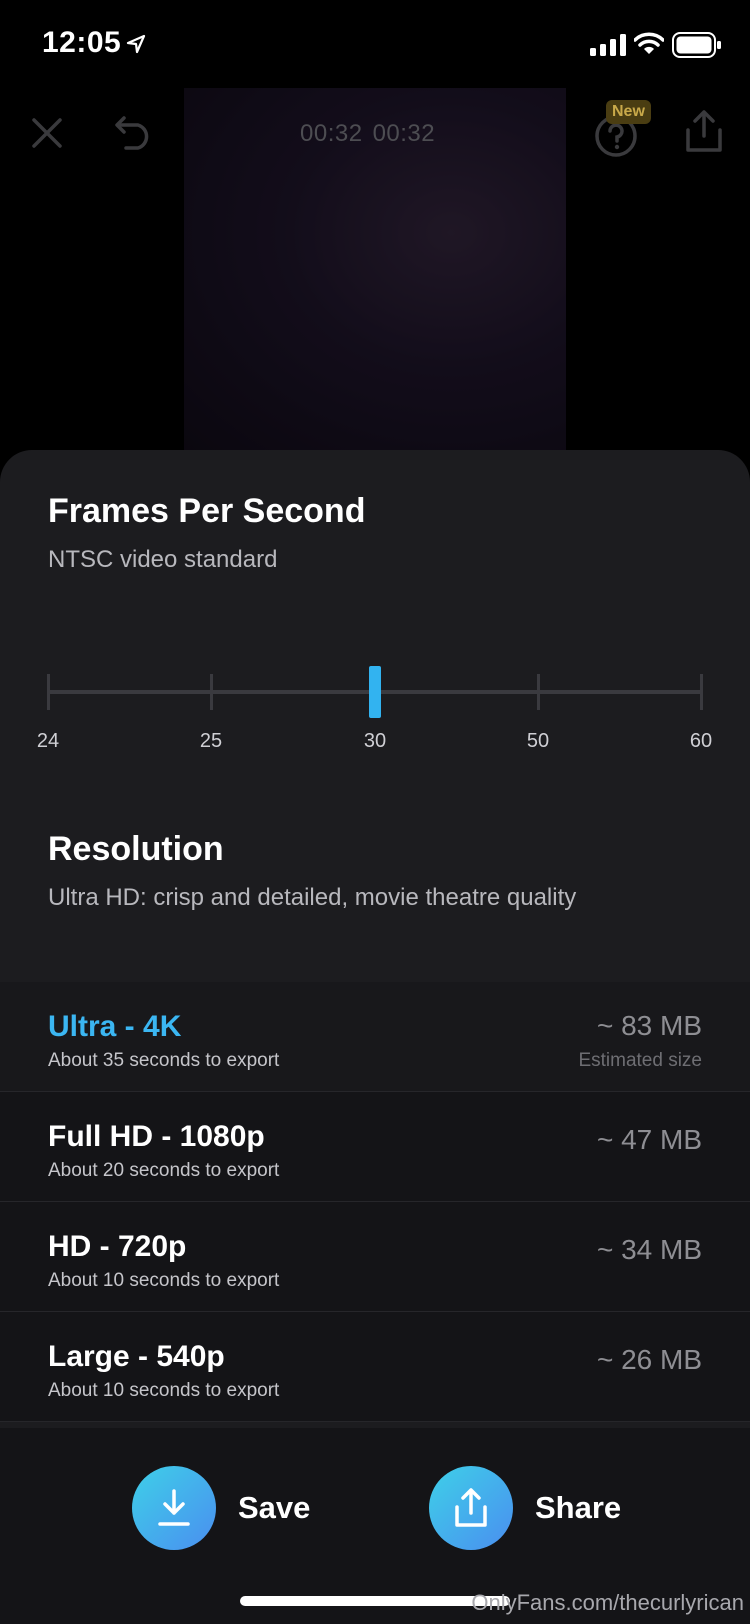  I want to click on share-upload-icon, so click(471, 1507).